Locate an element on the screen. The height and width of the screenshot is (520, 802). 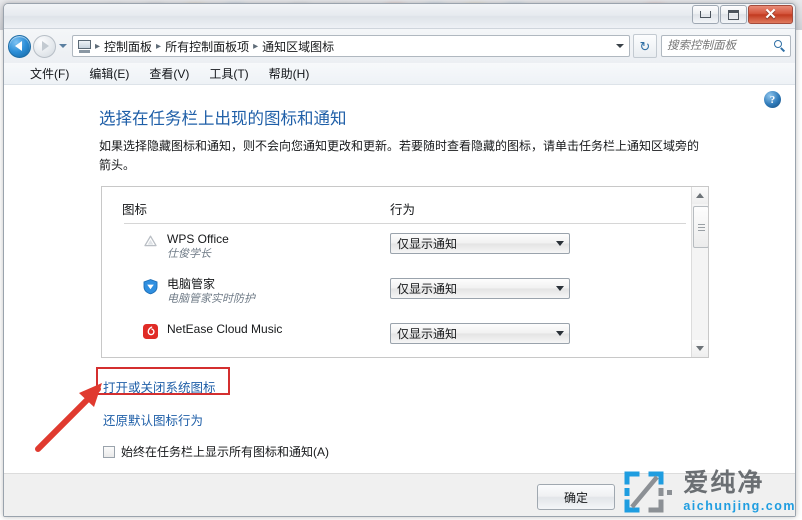
computer-icon is located at coordinates (84, 46).